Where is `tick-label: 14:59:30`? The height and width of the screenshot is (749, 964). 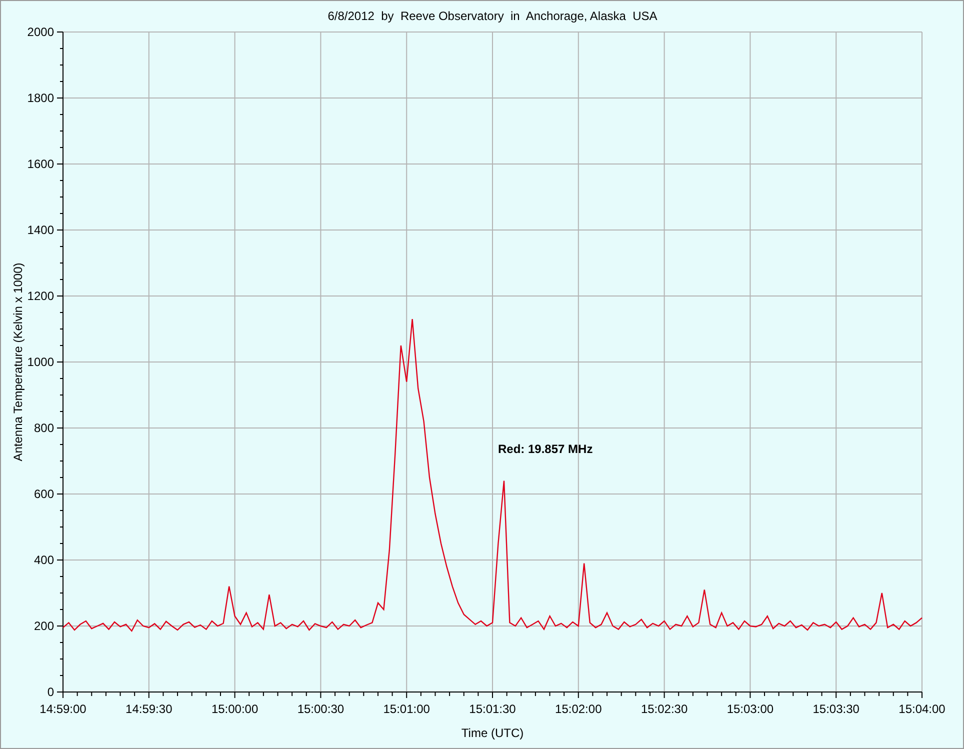 tick-label: 14:59:30 is located at coordinates (149, 709).